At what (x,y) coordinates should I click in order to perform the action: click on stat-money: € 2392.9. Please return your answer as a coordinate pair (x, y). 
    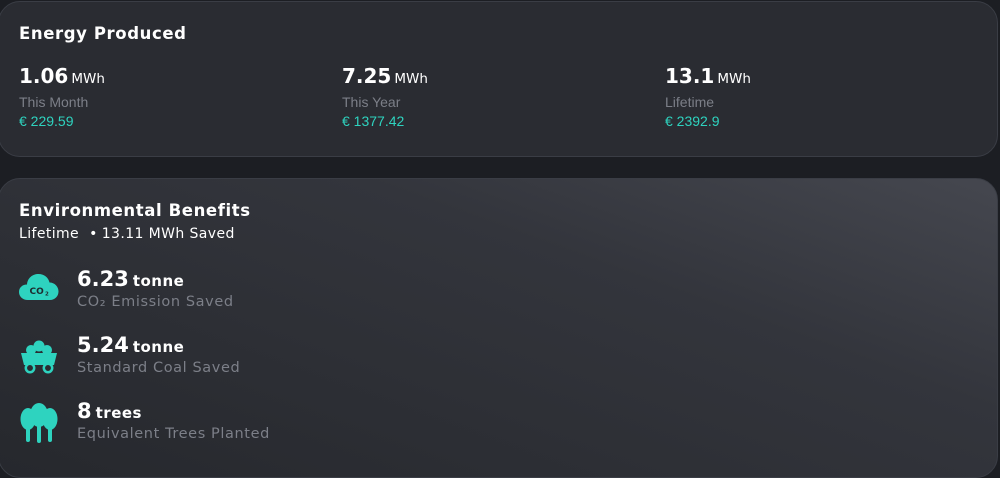
    Looking at the image, I should click on (692, 121).